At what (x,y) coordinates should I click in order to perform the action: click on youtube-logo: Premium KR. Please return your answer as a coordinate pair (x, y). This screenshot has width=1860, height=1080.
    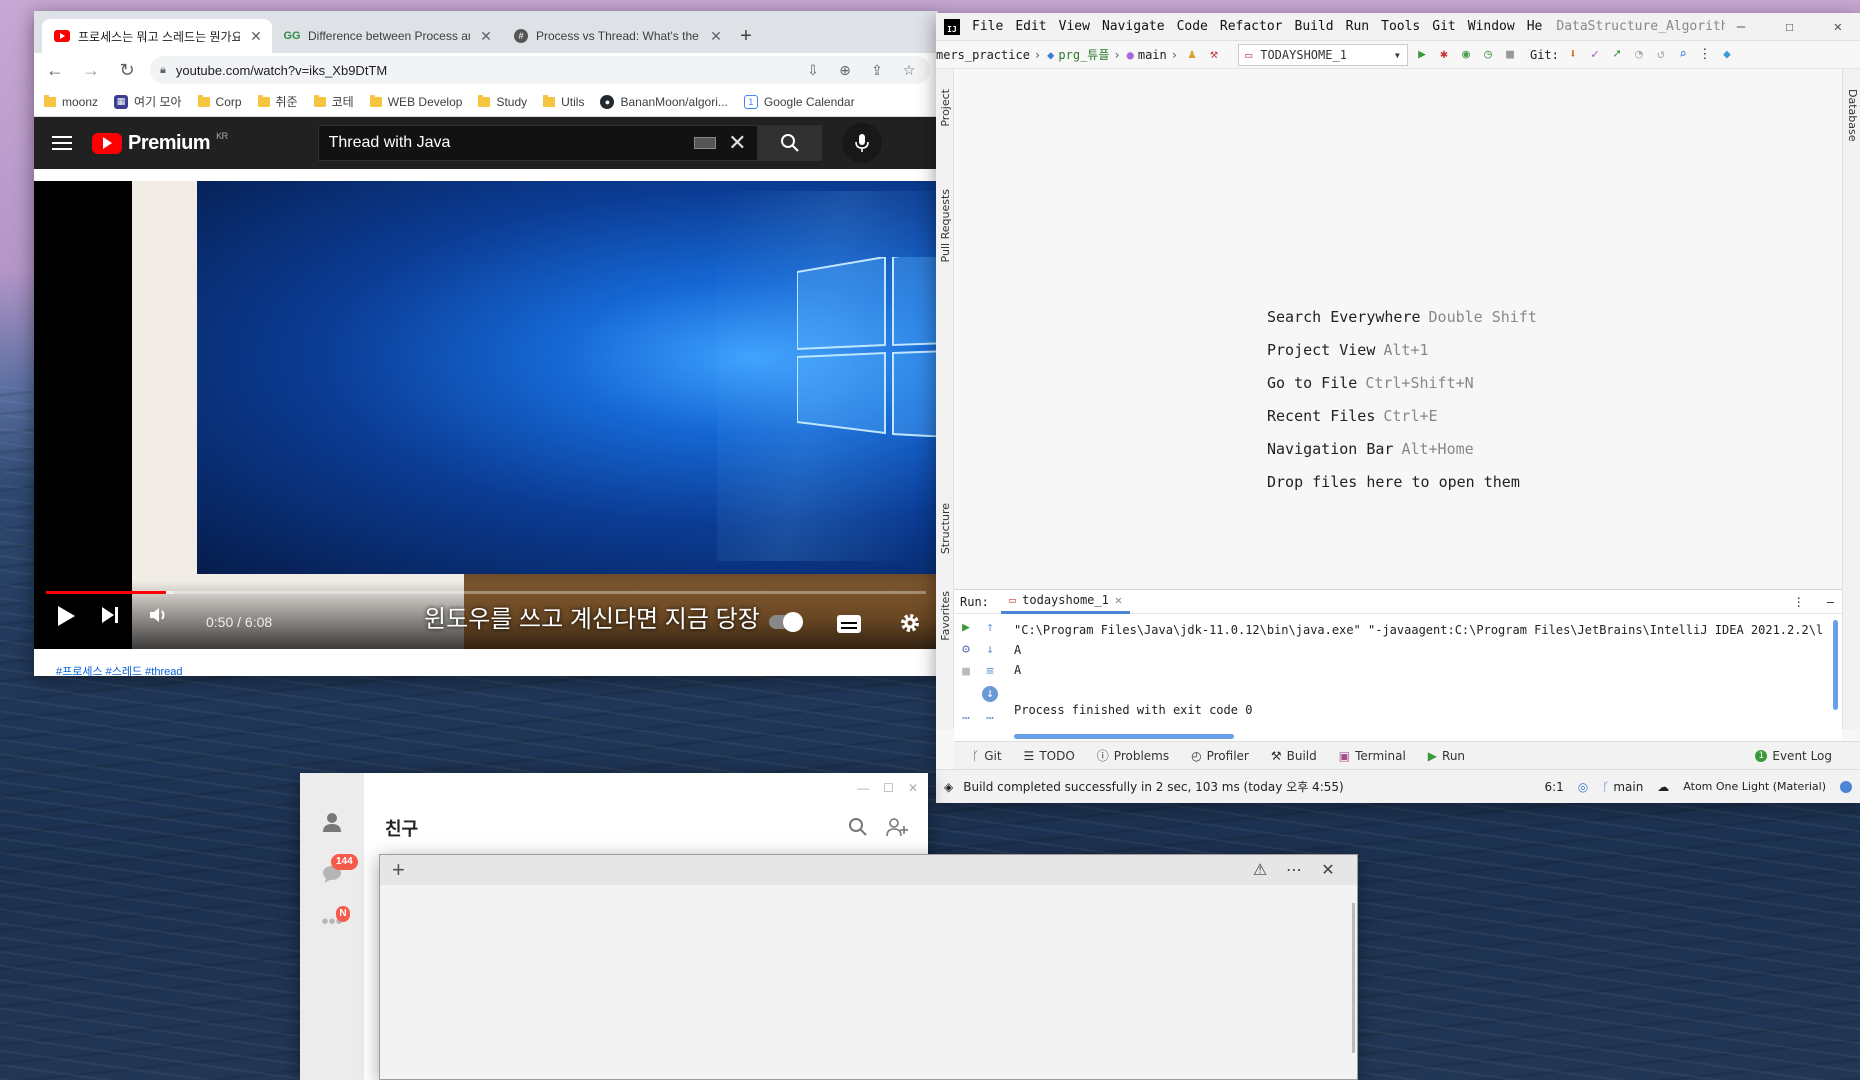
    Looking at the image, I should click on (160, 143).